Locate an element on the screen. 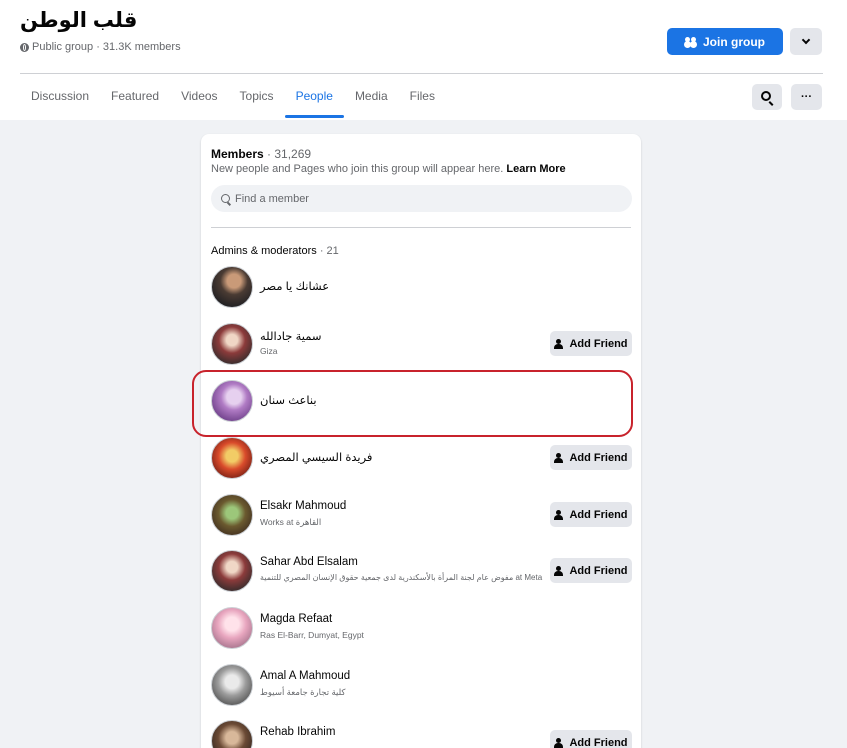 The image size is (847, 748). member-subtitle: Giza is located at coordinates (269, 351).